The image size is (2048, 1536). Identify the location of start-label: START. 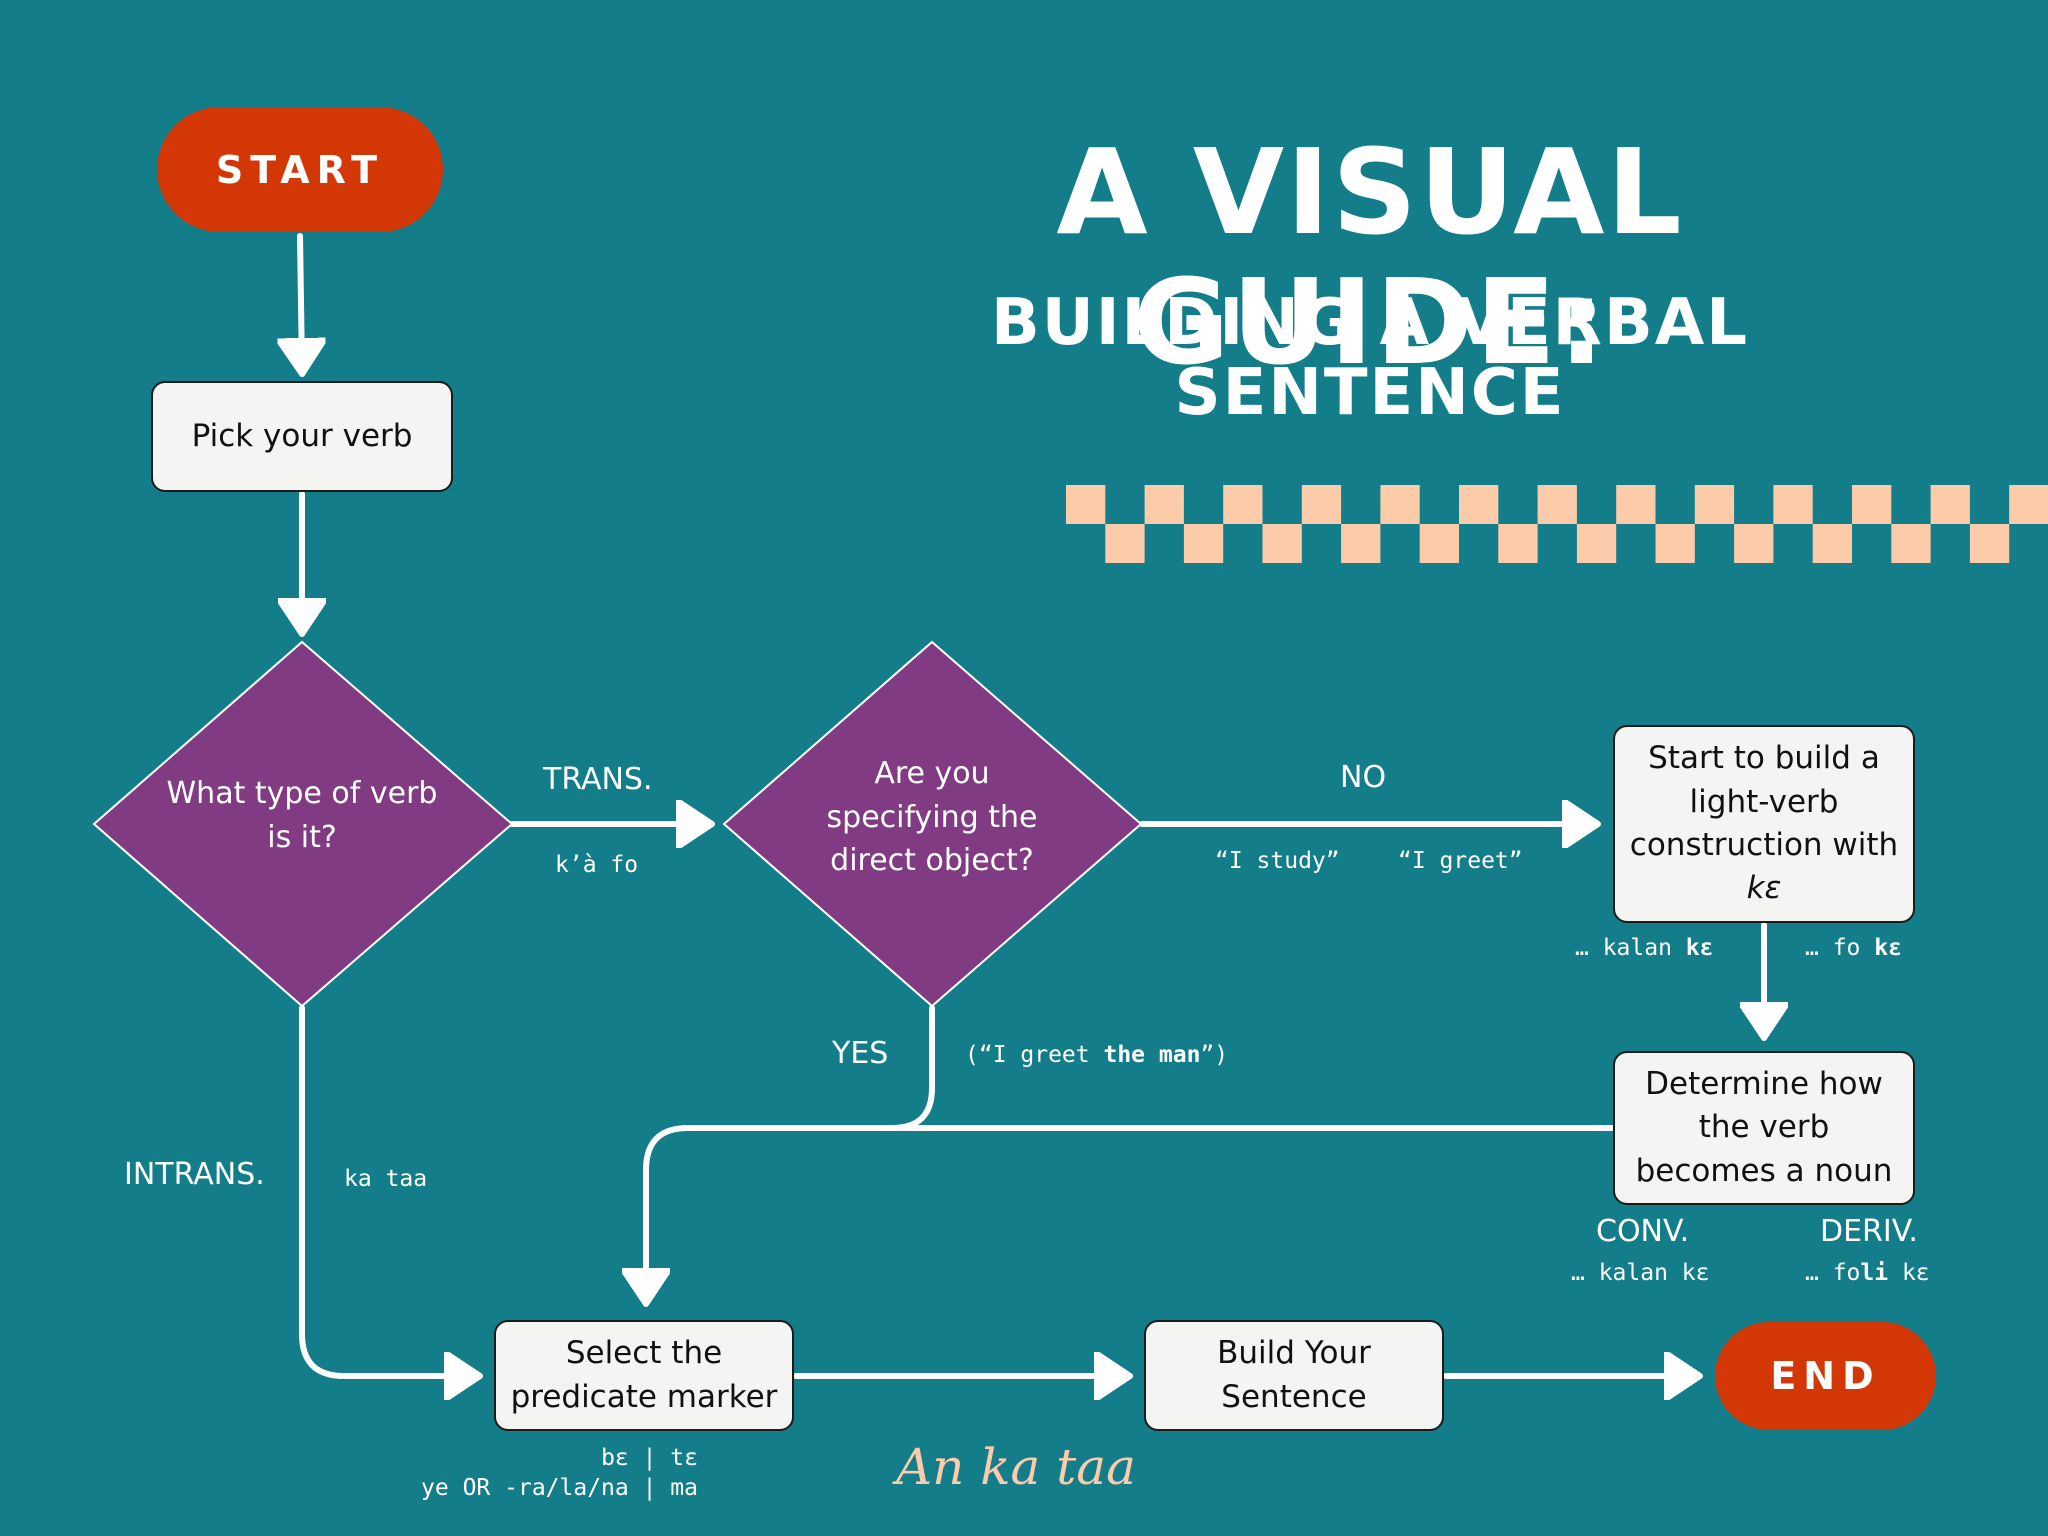
(300, 169).